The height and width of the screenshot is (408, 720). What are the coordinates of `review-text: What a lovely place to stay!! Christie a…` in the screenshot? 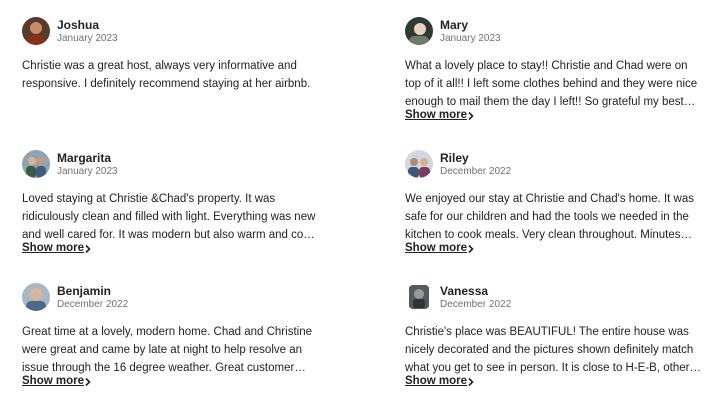 It's located at (551, 84).